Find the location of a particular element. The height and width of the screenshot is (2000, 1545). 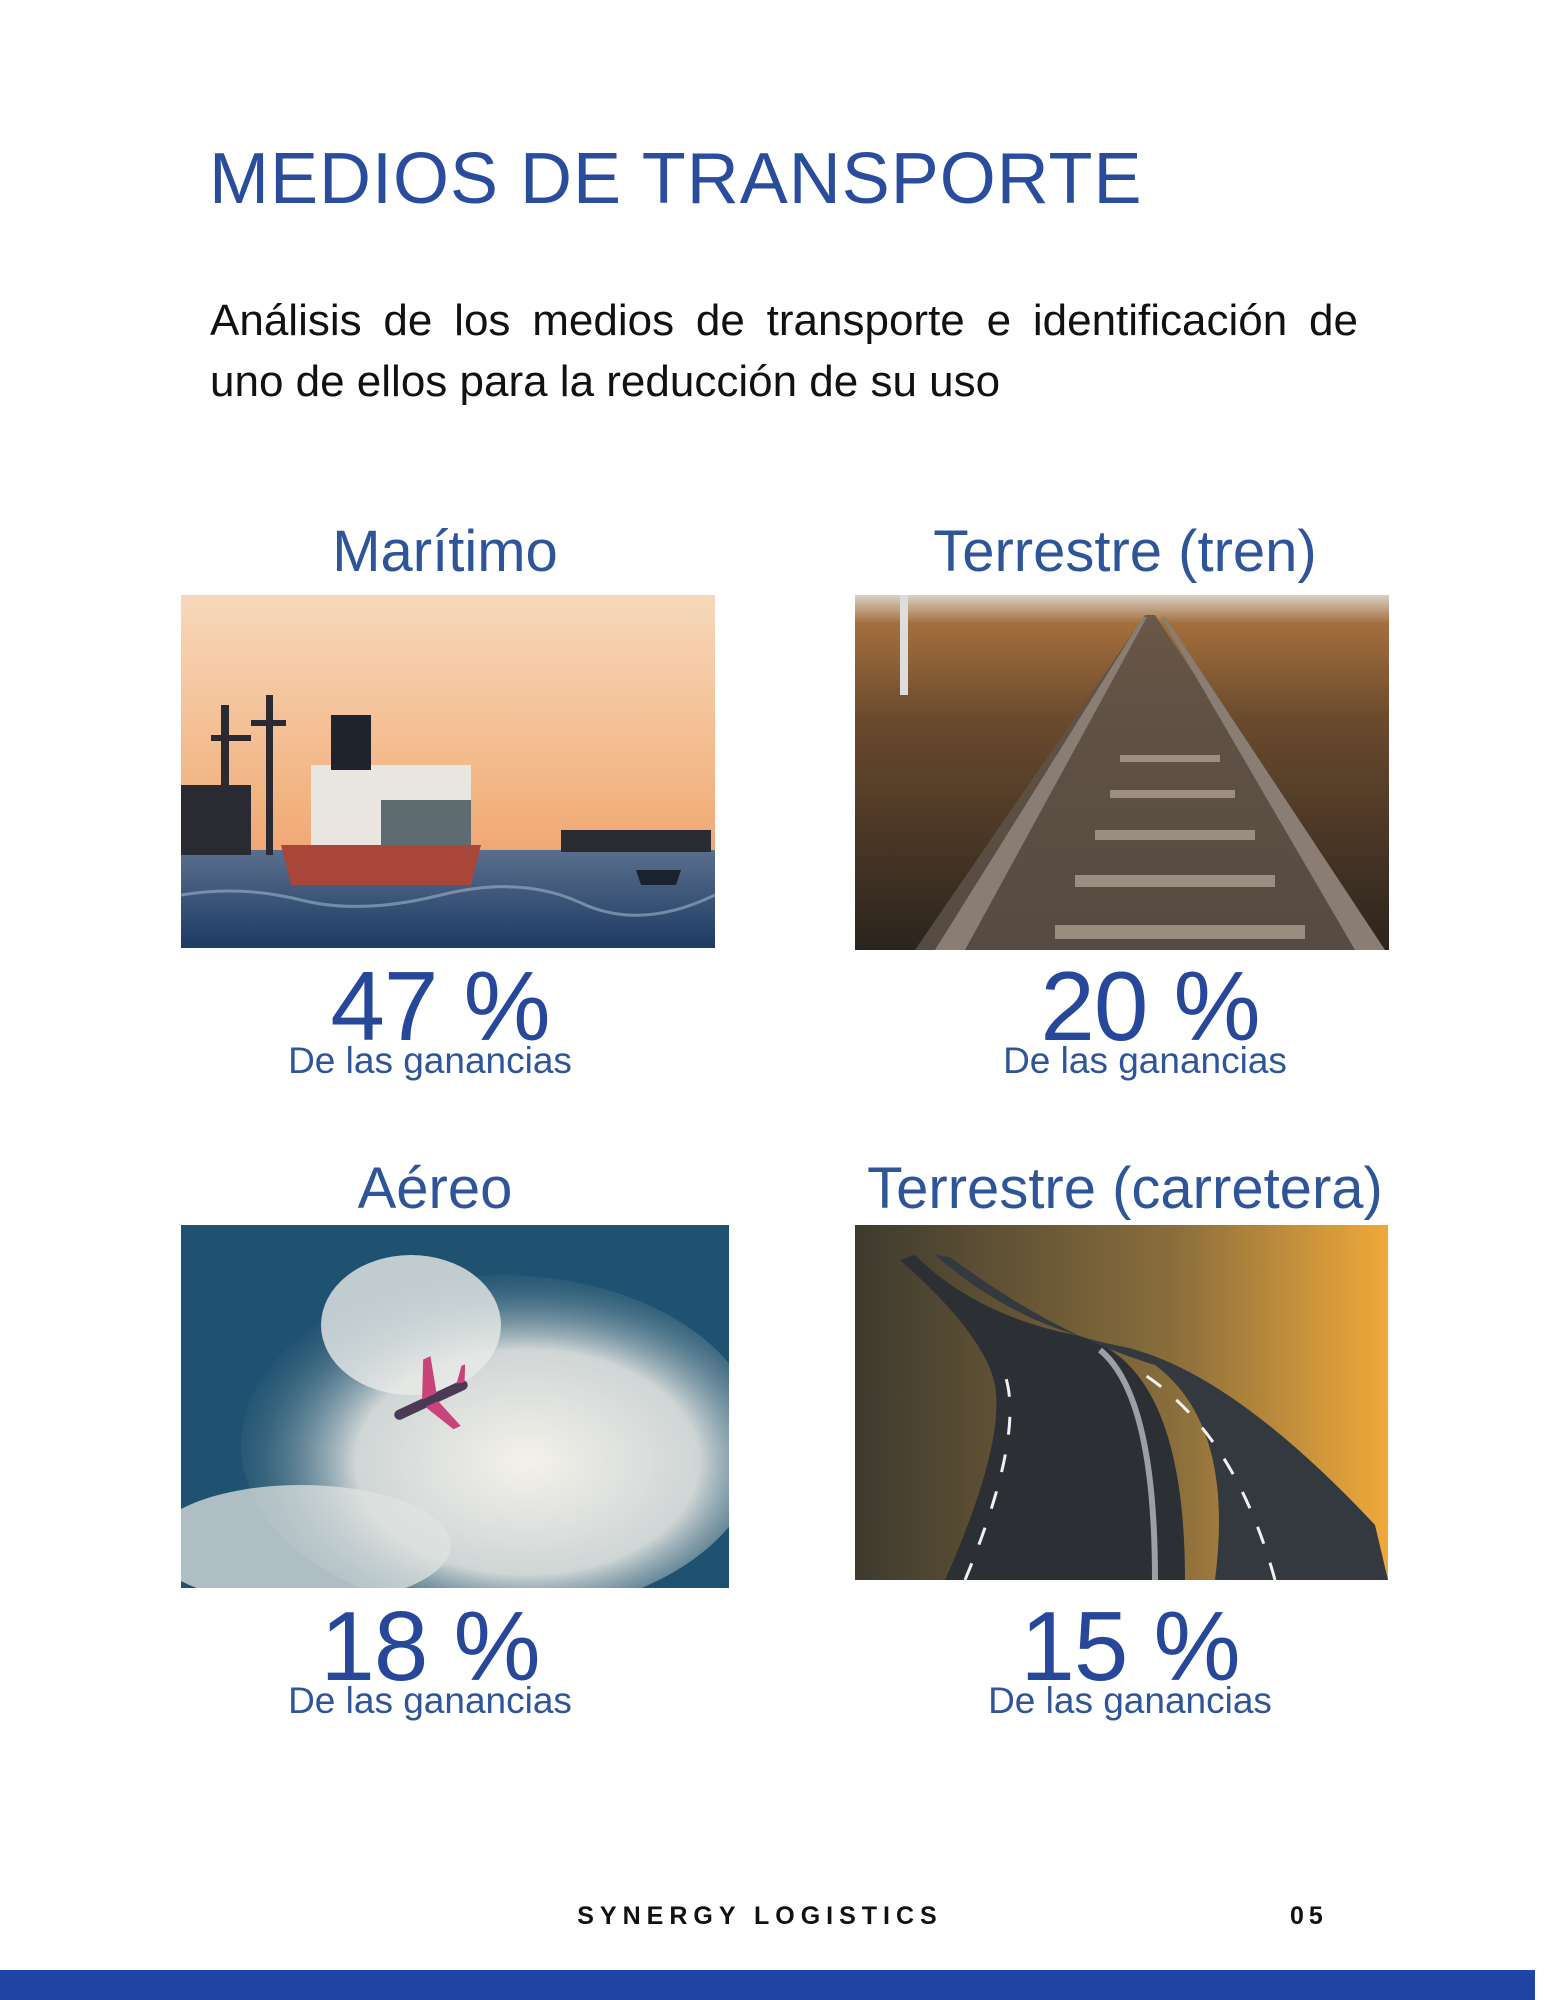

caption-tren: De las ganancias is located at coordinates (1145, 1060).